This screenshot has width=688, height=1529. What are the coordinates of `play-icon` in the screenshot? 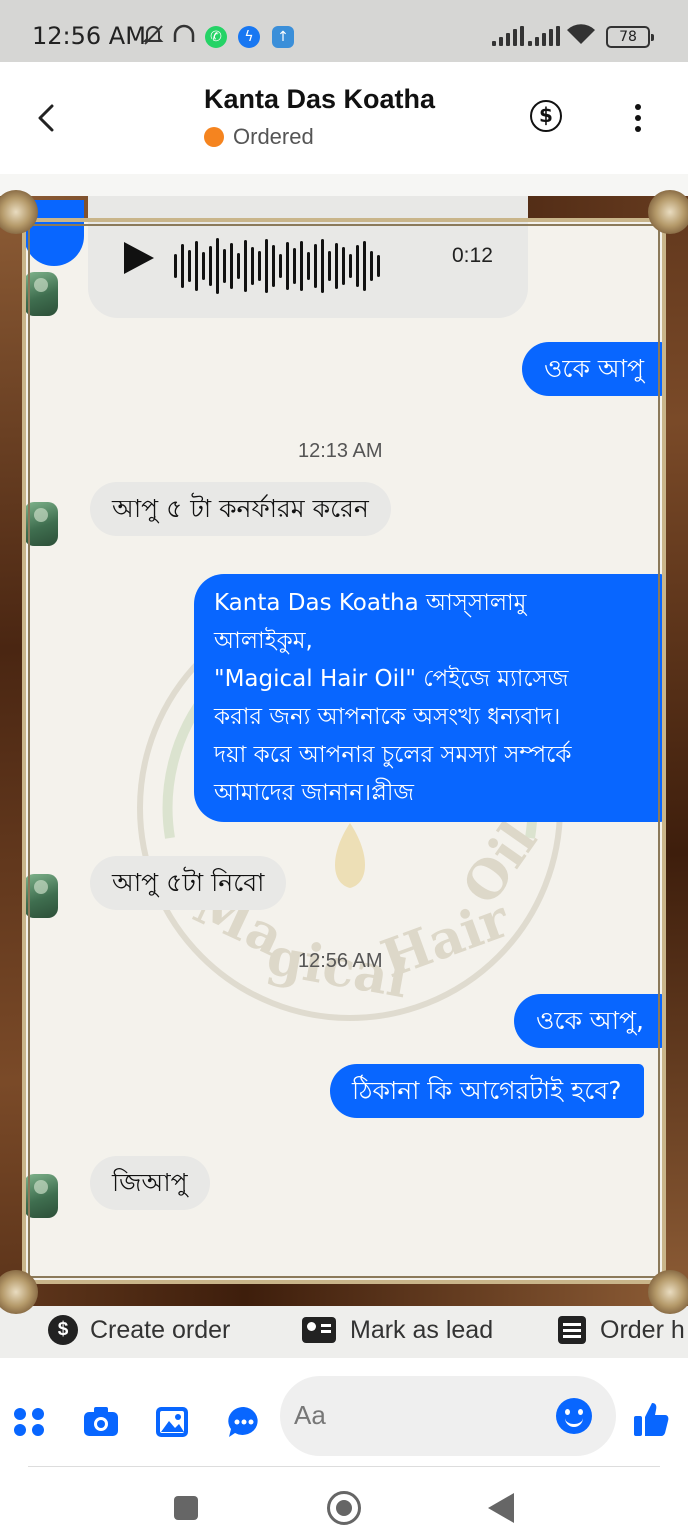 It's located at (139, 258).